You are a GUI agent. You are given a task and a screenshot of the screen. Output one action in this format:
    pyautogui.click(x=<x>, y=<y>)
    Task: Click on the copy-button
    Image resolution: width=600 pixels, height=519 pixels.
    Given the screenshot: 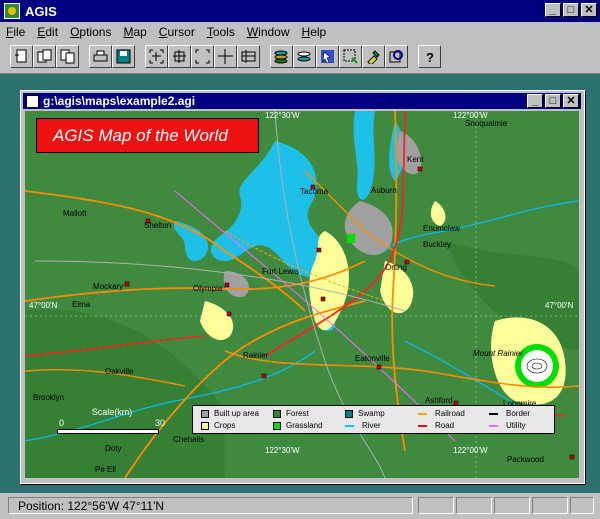 What is the action you would take?
    pyautogui.click(x=67, y=56)
    